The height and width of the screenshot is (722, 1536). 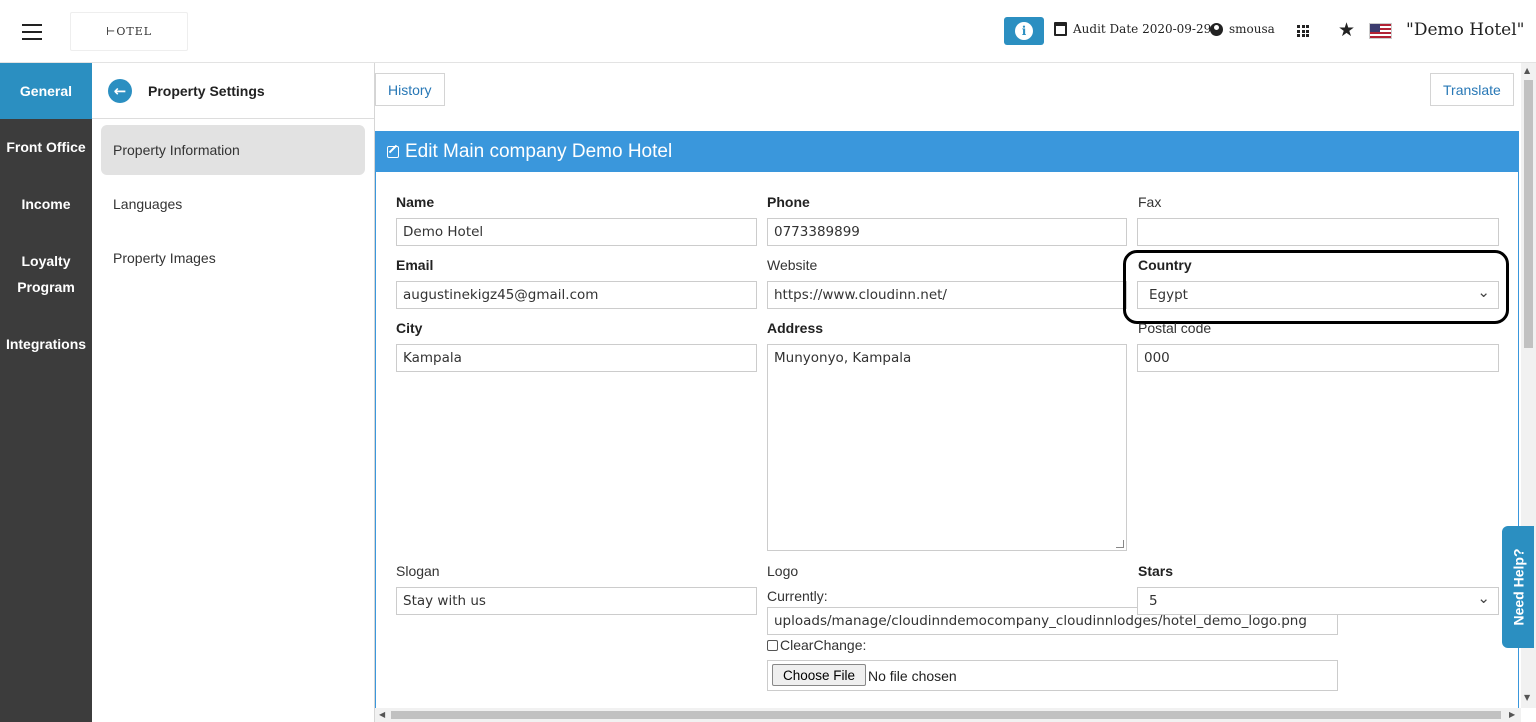 What do you see at coordinates (792, 265) in the screenshot?
I see `website-label: Website` at bounding box center [792, 265].